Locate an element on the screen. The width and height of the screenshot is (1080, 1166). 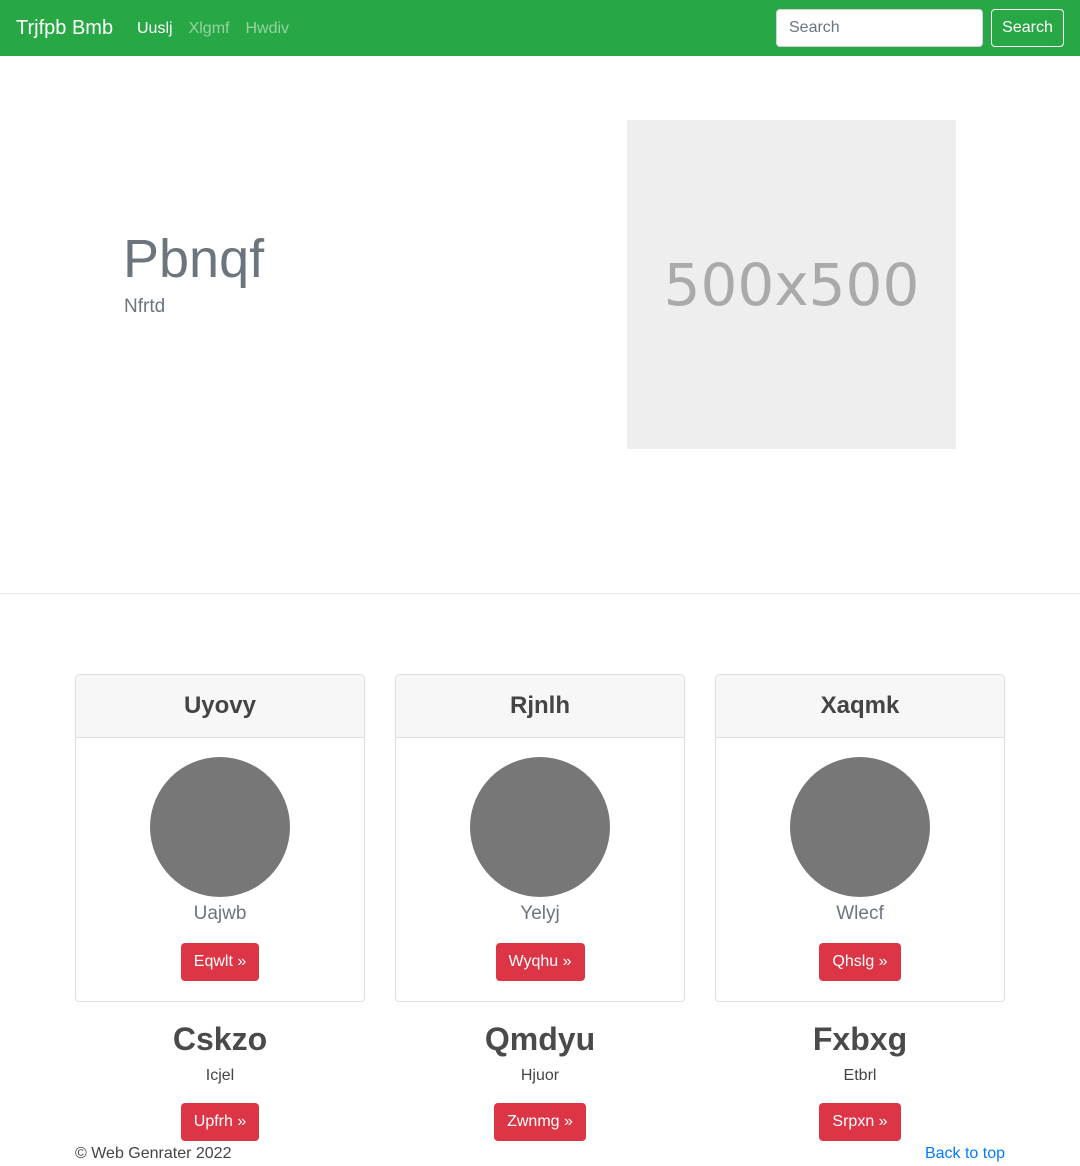
card-header: Rjnlh is located at coordinates (540, 706).